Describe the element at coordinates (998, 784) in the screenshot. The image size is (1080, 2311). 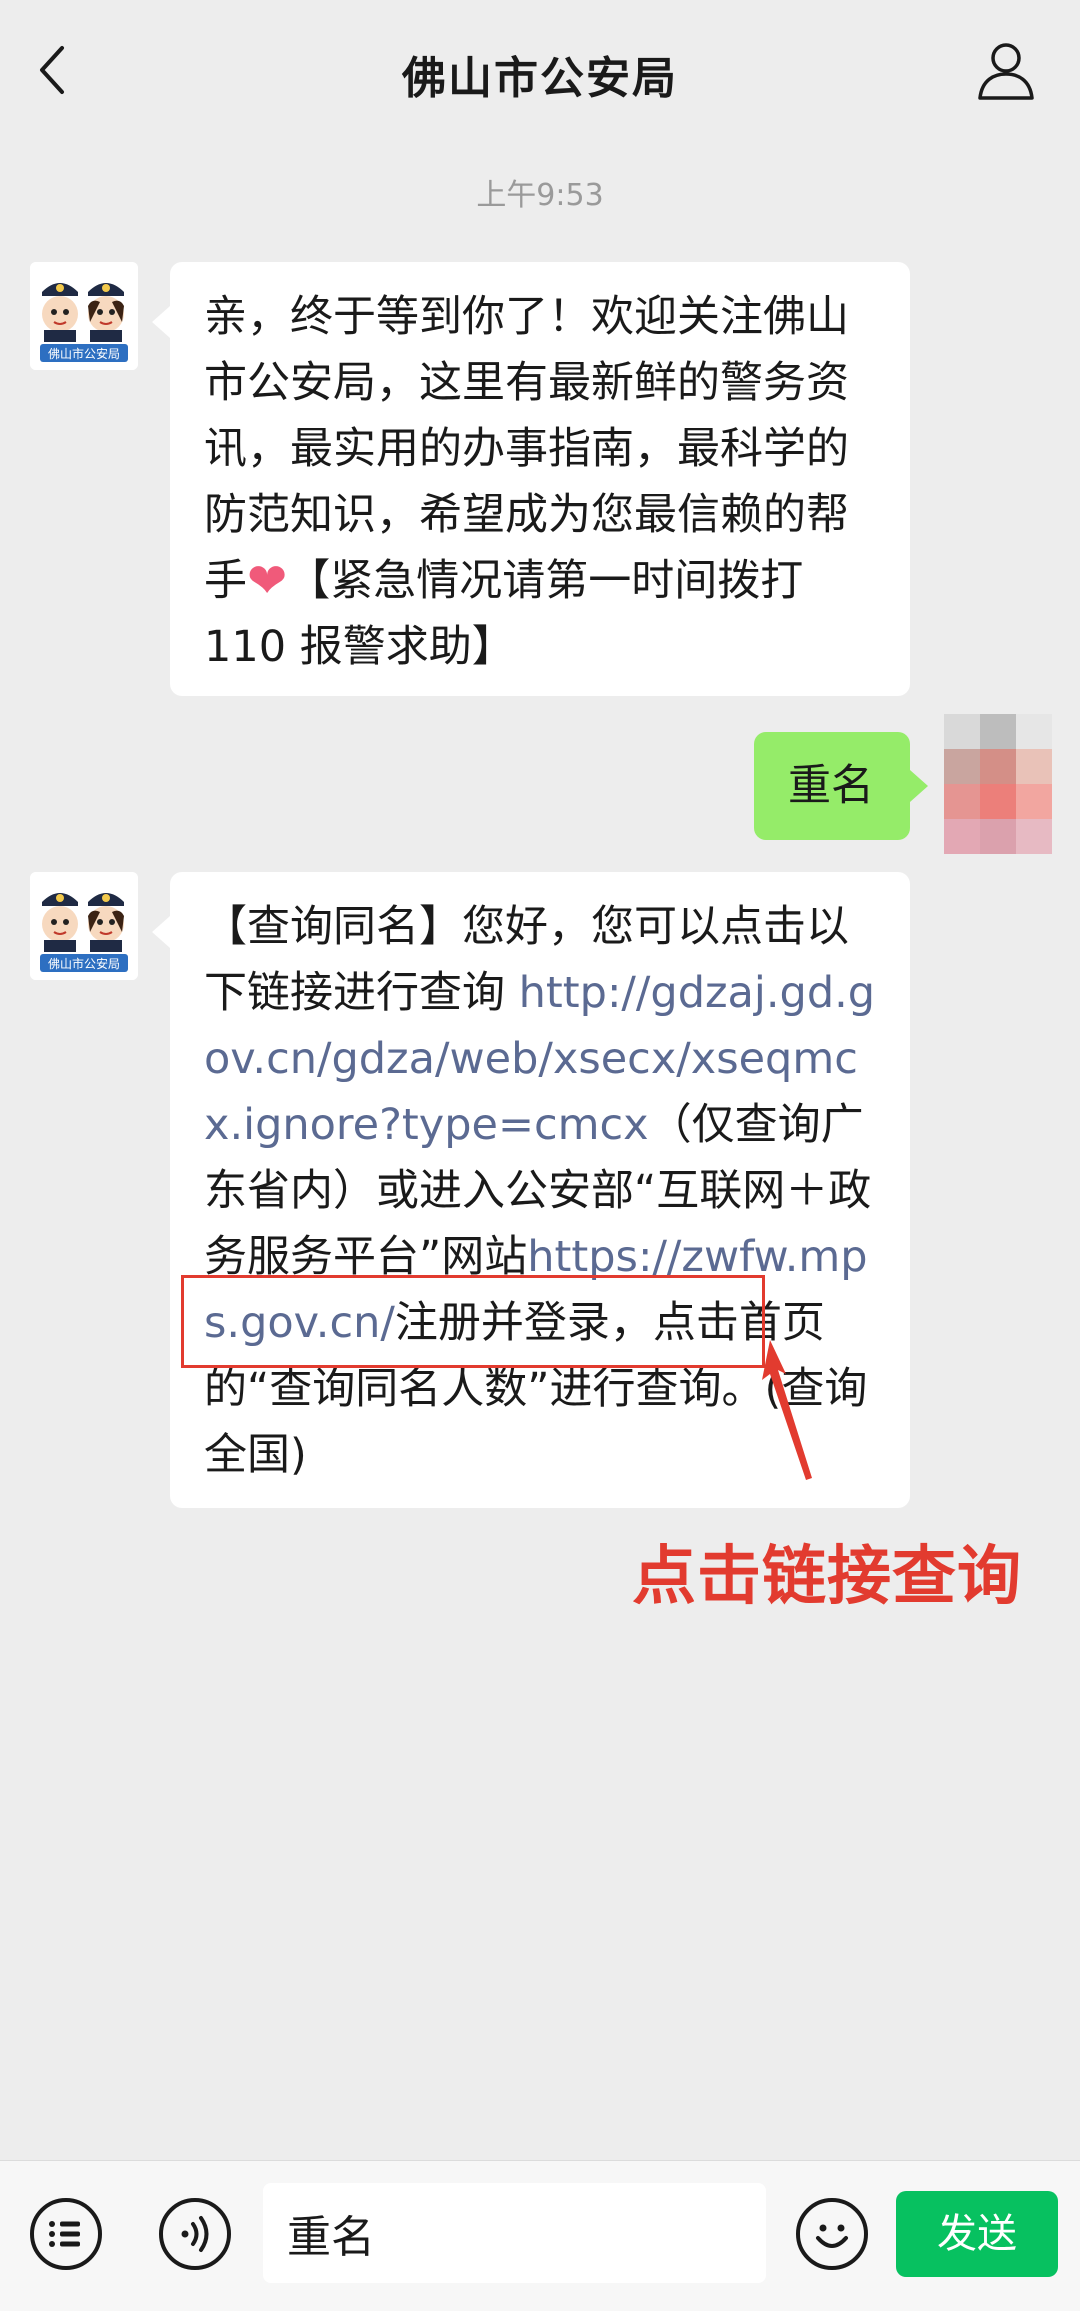
I see `user-avatar-pixelated` at that location.